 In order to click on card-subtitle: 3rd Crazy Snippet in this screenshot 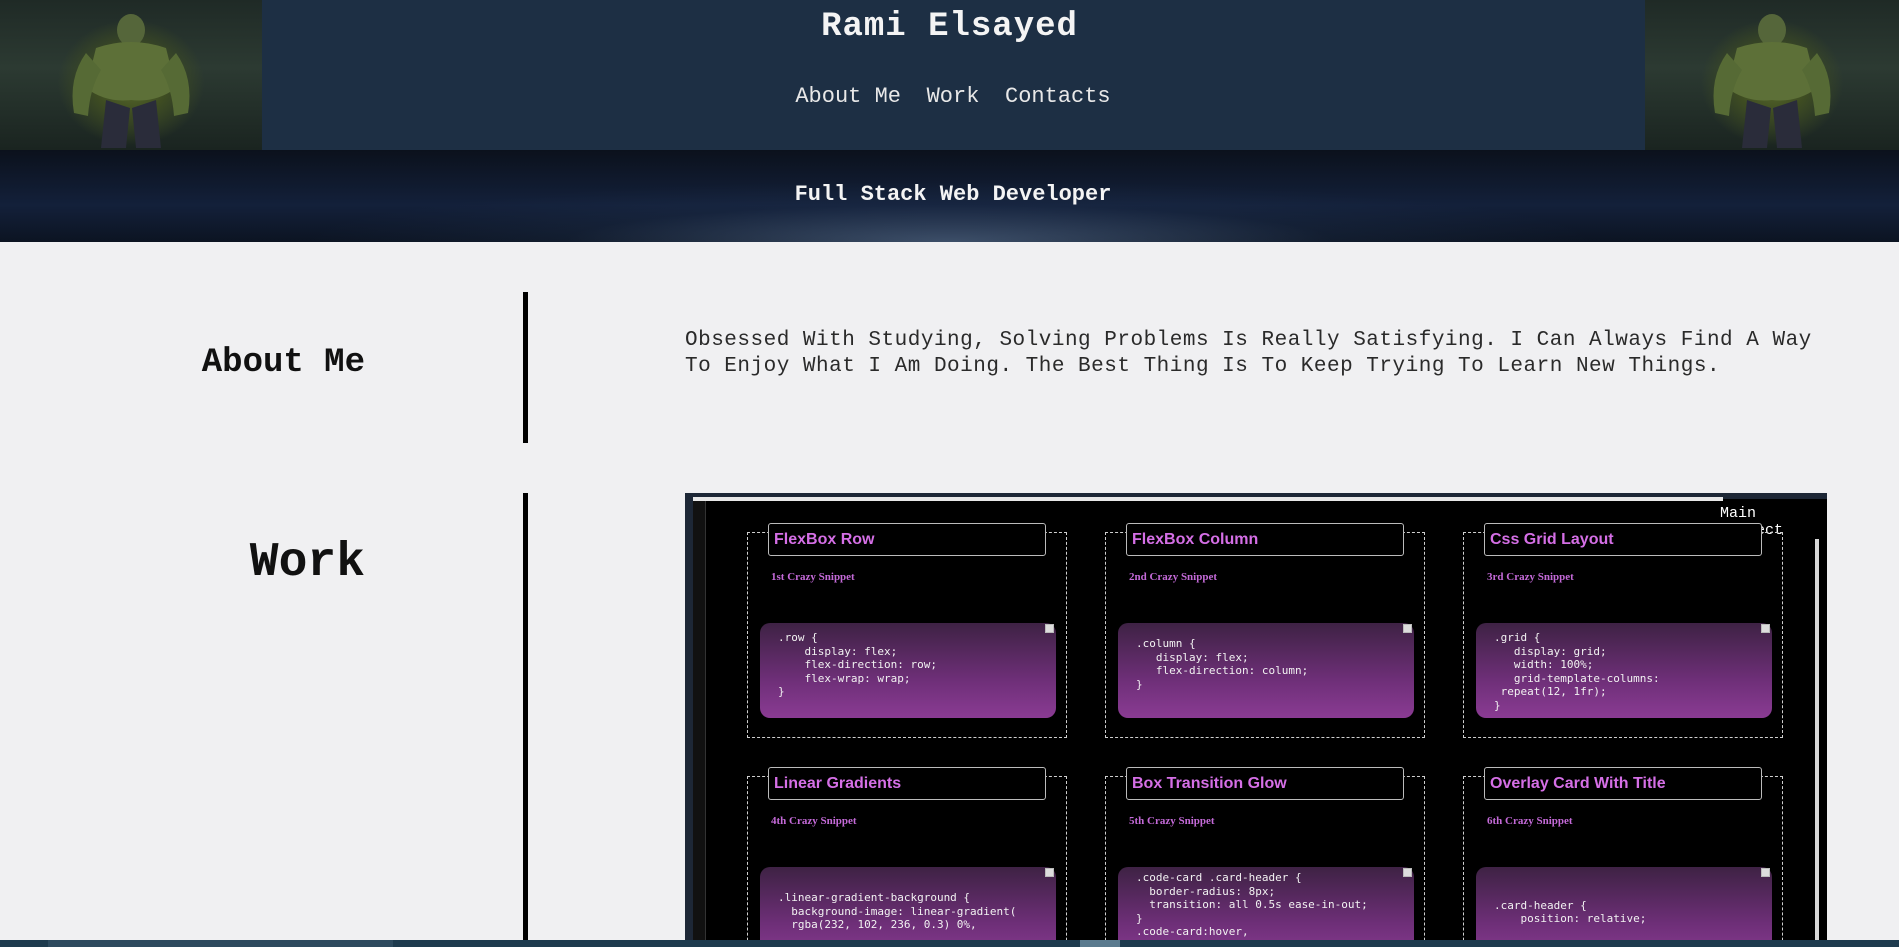, I will do `click(1530, 577)`.